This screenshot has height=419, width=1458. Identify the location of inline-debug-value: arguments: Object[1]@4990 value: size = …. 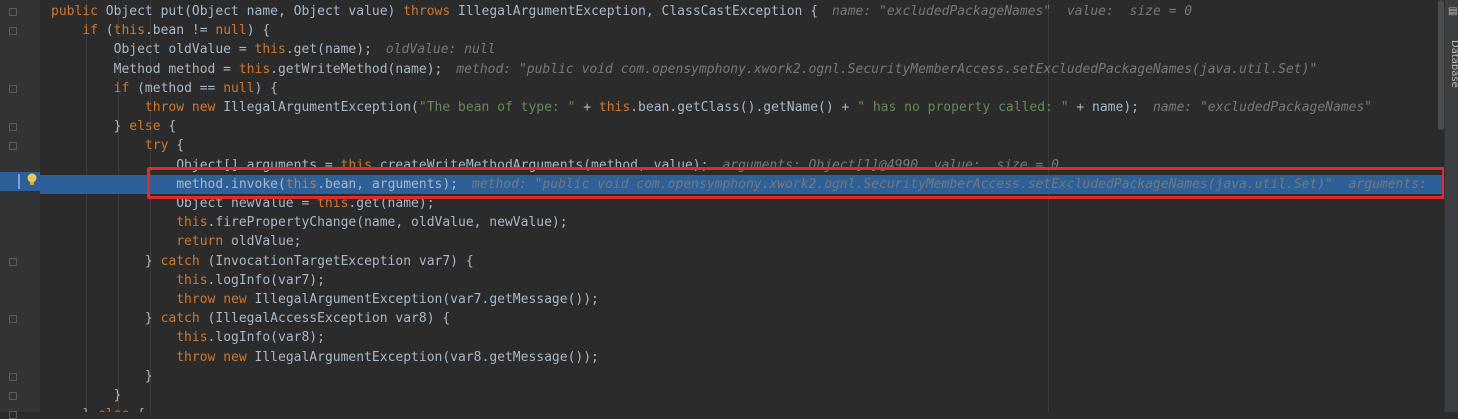
(890, 165).